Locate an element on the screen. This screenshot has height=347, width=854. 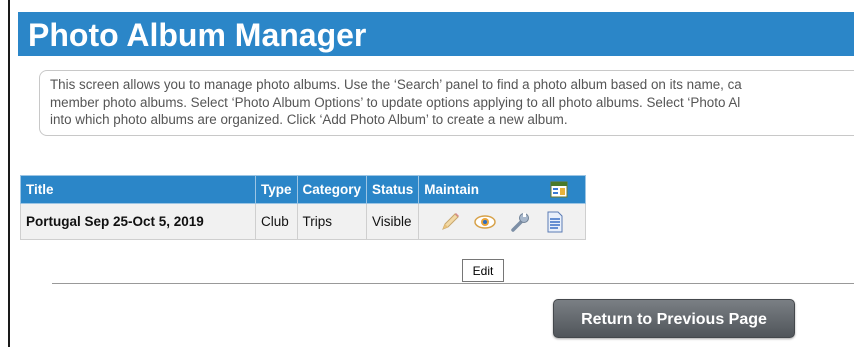
divider is located at coordinates (453, 283).